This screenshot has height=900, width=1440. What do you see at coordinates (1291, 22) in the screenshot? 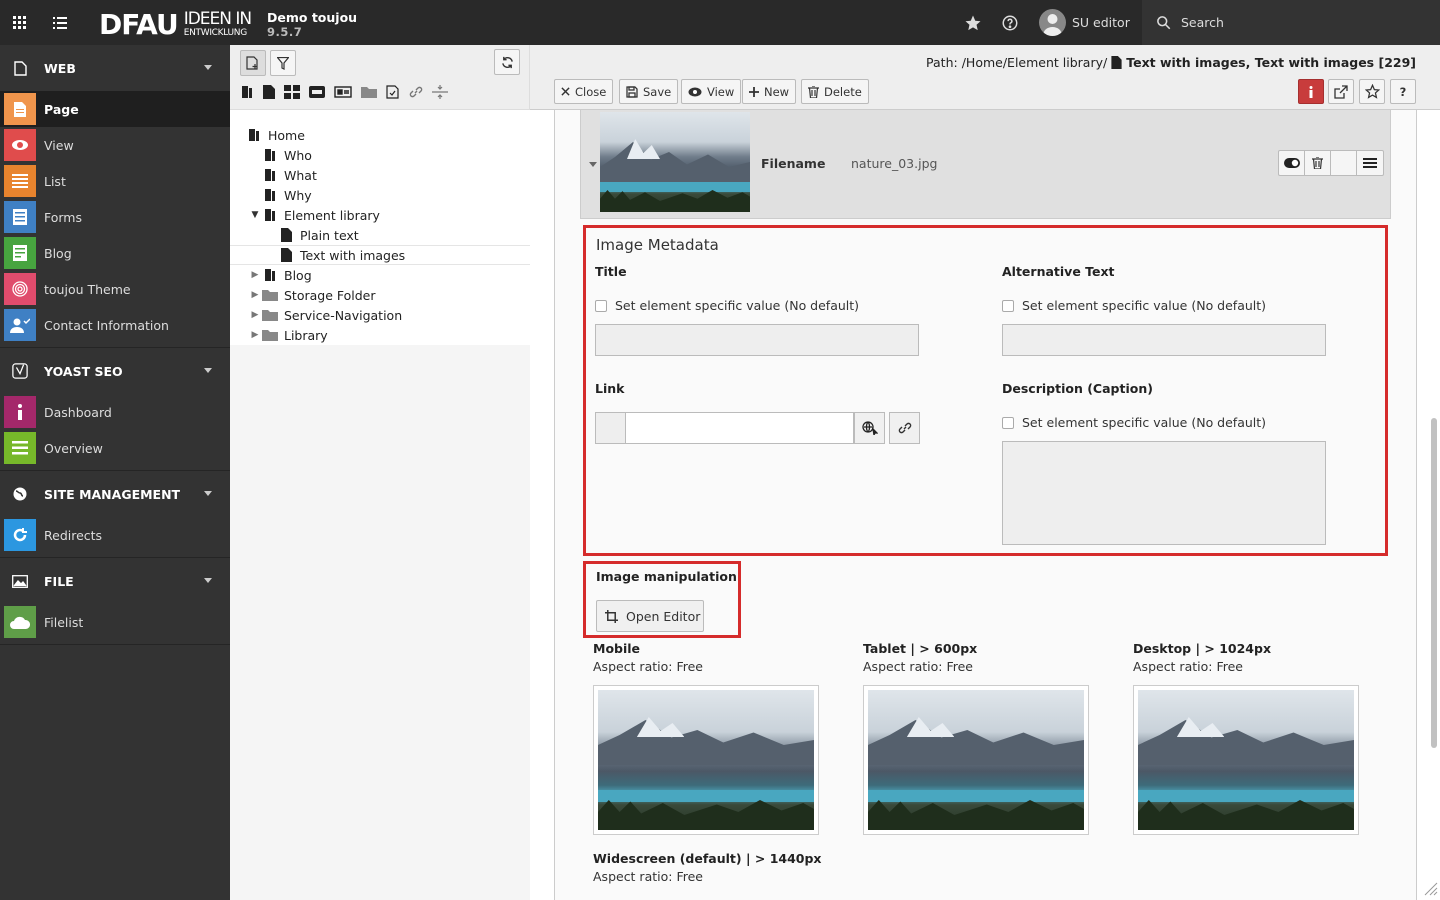
I see `search-button: Search` at bounding box center [1291, 22].